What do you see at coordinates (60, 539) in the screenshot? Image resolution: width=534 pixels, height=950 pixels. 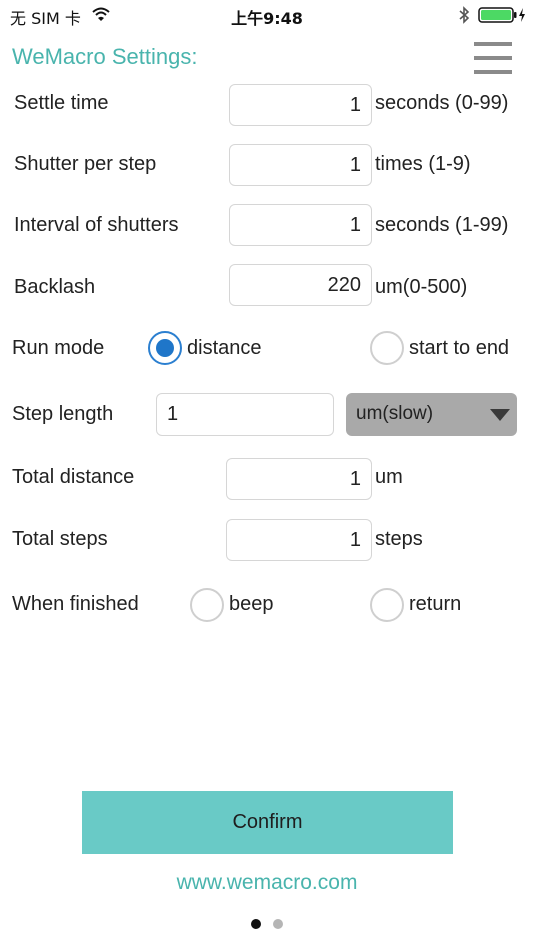 I see `total-steps-label: Total steps` at bounding box center [60, 539].